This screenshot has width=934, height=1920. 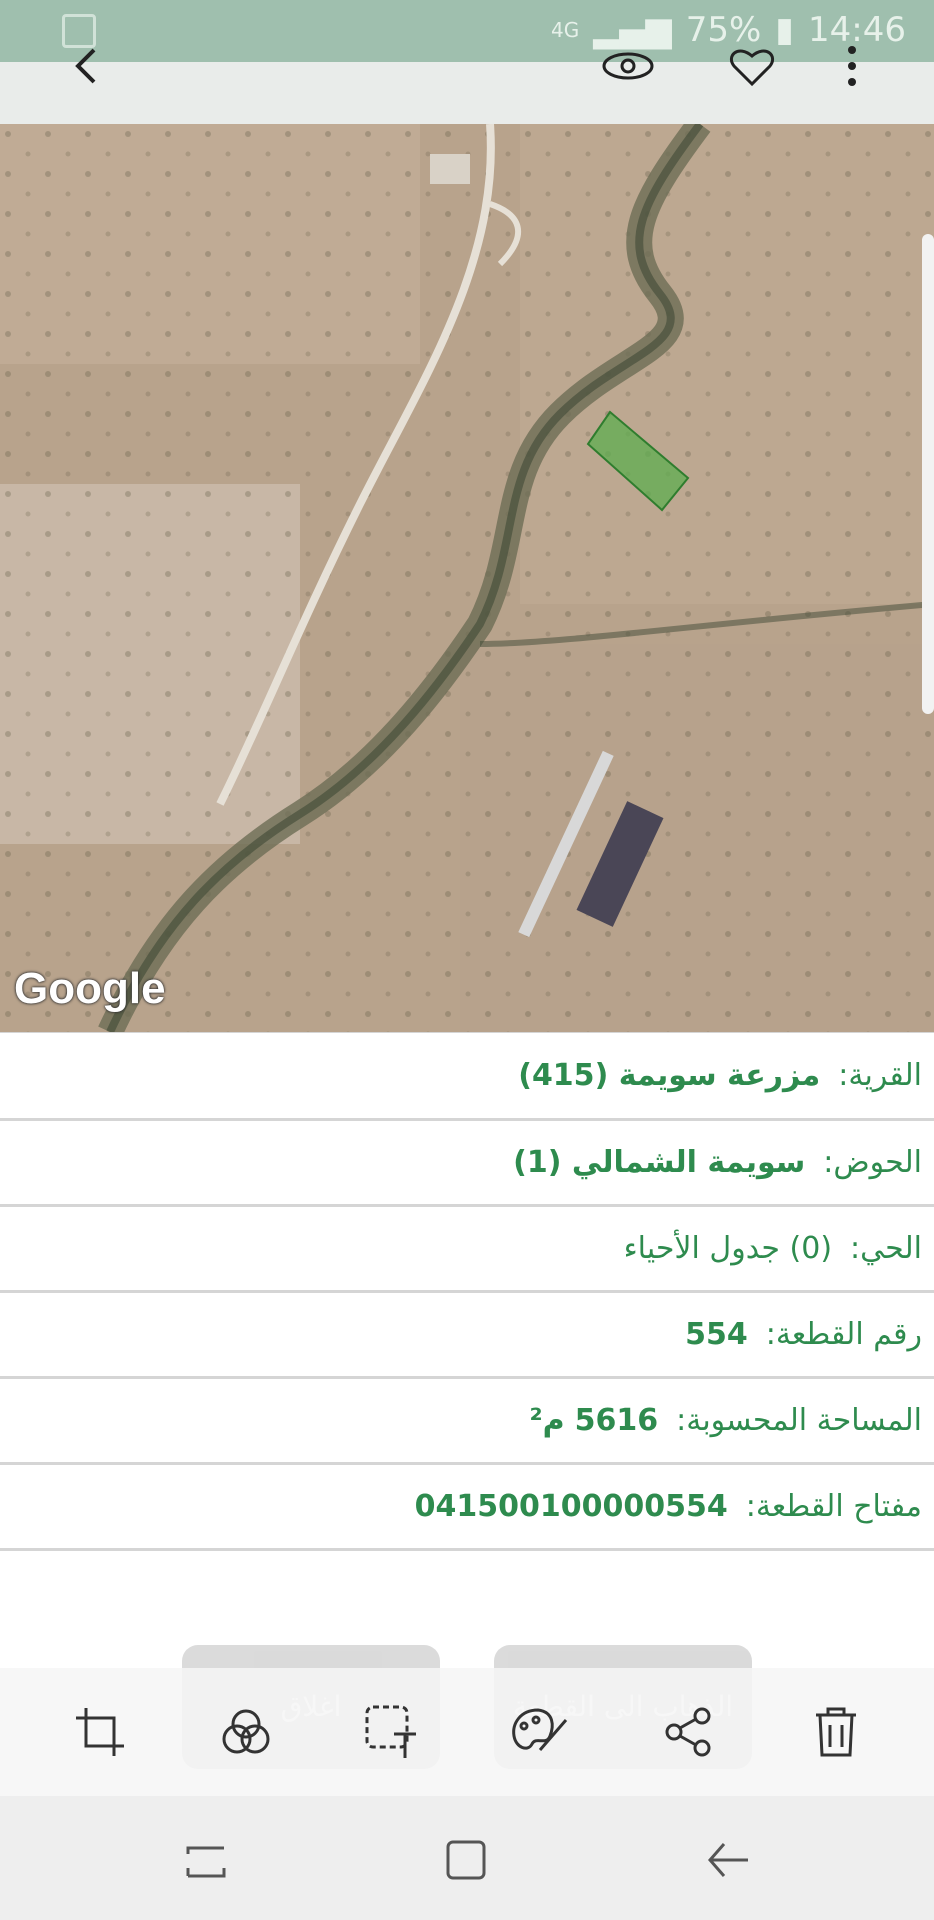 I want to click on district-row: الحي: (0) جدول الأحياء, so click(x=467, y=1247).